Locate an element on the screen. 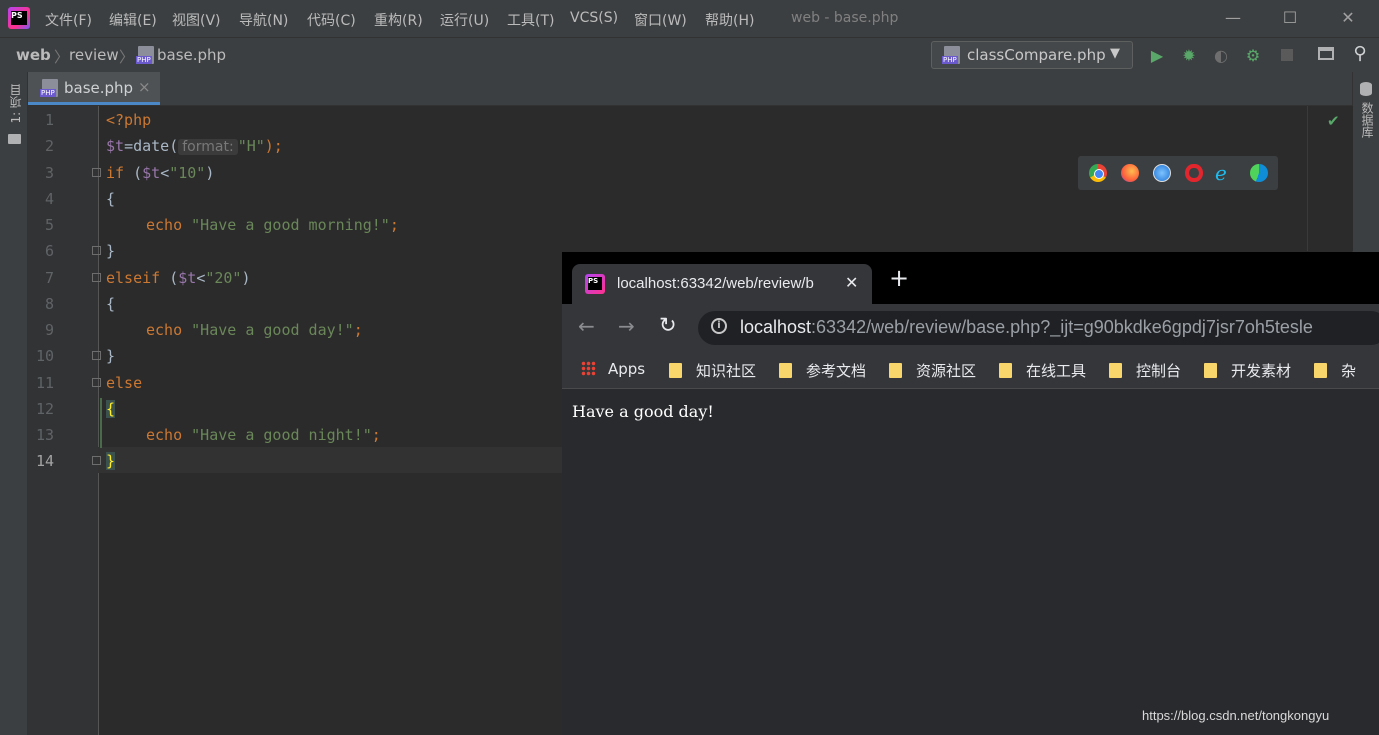  menu-file: 文件(F) is located at coordinates (68, 20).